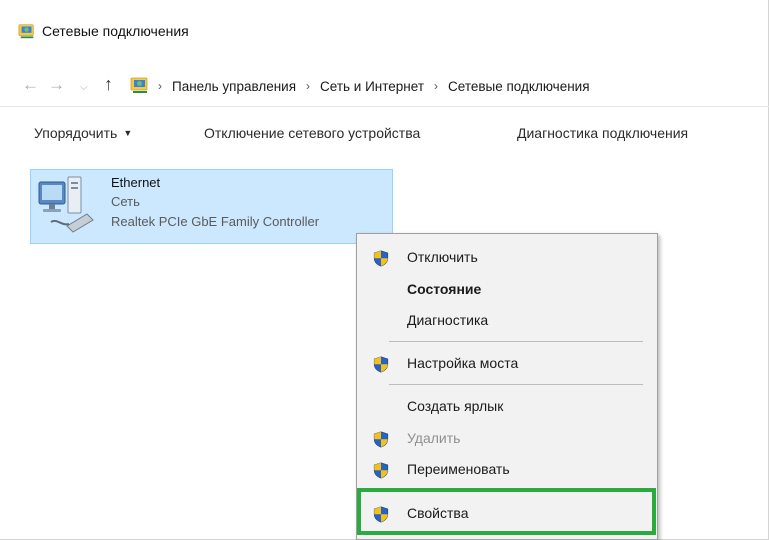 This screenshot has height=540, width=769. What do you see at coordinates (84, 88) in the screenshot?
I see `recent-locations-chevron-icon: ⌵` at bounding box center [84, 88].